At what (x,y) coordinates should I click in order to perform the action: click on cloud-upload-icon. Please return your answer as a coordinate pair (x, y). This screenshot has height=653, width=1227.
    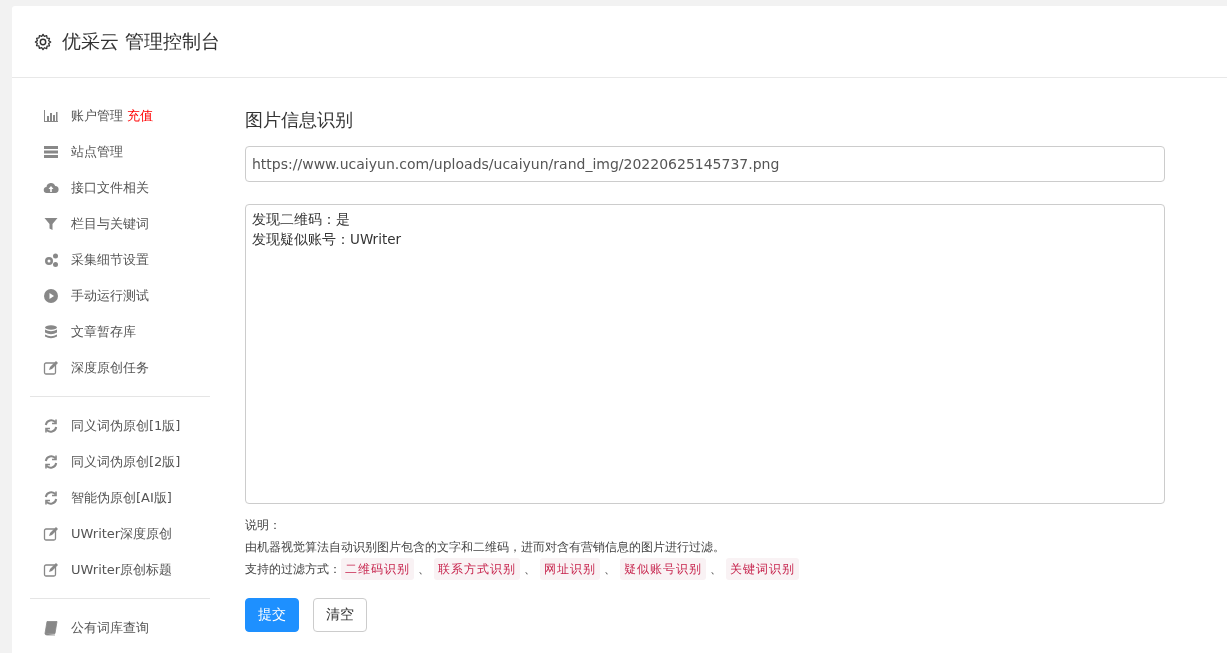
    Looking at the image, I should click on (51, 188).